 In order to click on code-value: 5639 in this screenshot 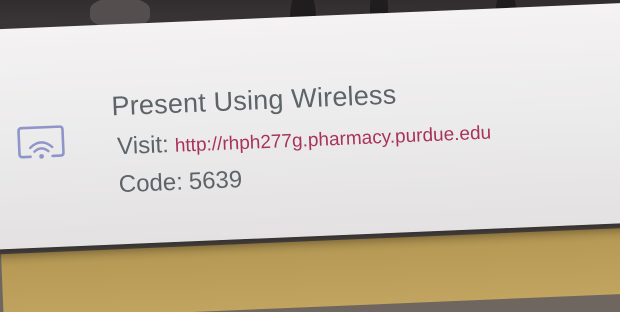, I will do `click(215, 181)`.